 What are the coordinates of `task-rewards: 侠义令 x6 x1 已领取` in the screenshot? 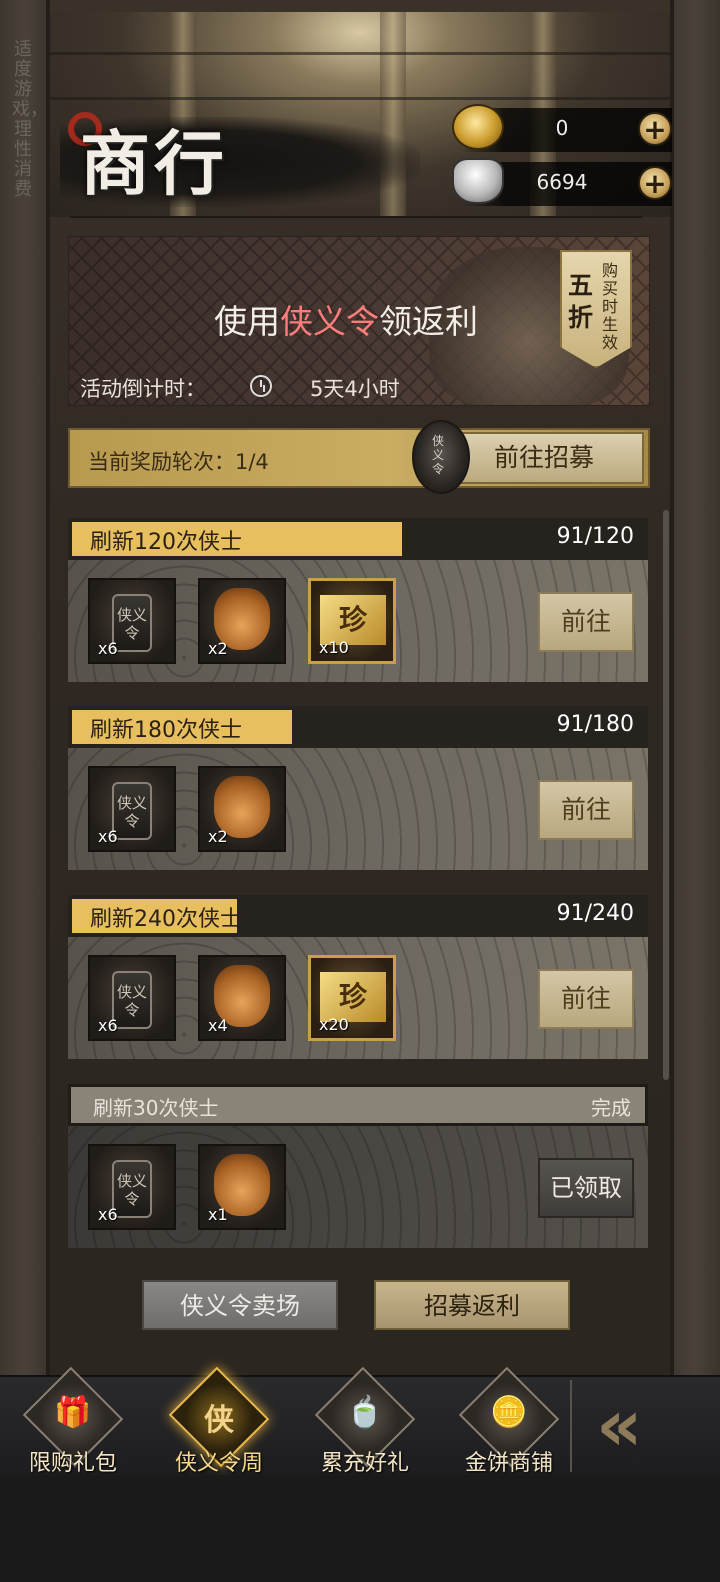 It's located at (358, 1187).